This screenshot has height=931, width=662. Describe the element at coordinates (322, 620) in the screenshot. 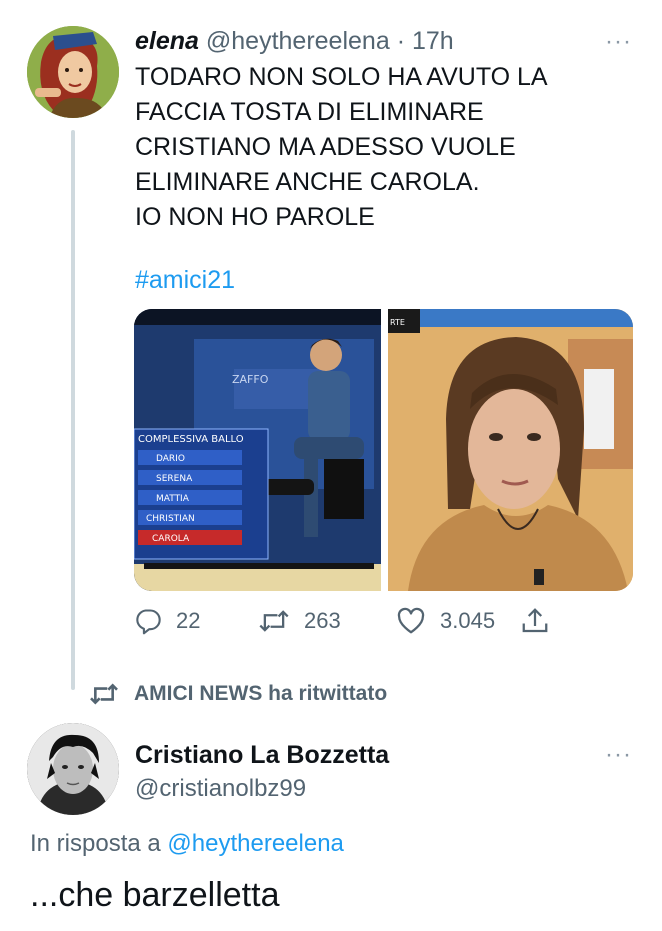

I see `retweet-count: 263` at that location.